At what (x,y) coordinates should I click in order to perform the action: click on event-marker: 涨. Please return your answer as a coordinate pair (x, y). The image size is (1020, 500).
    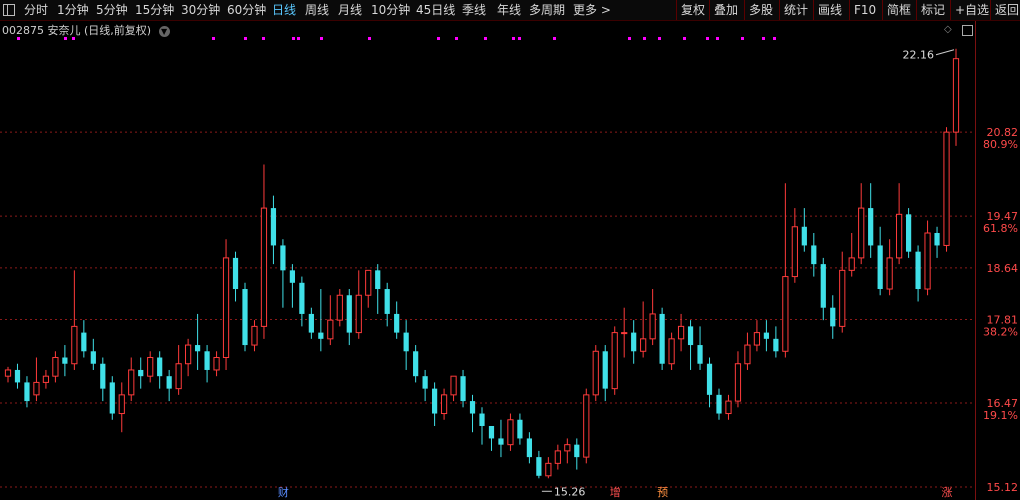
    Looking at the image, I should click on (947, 492).